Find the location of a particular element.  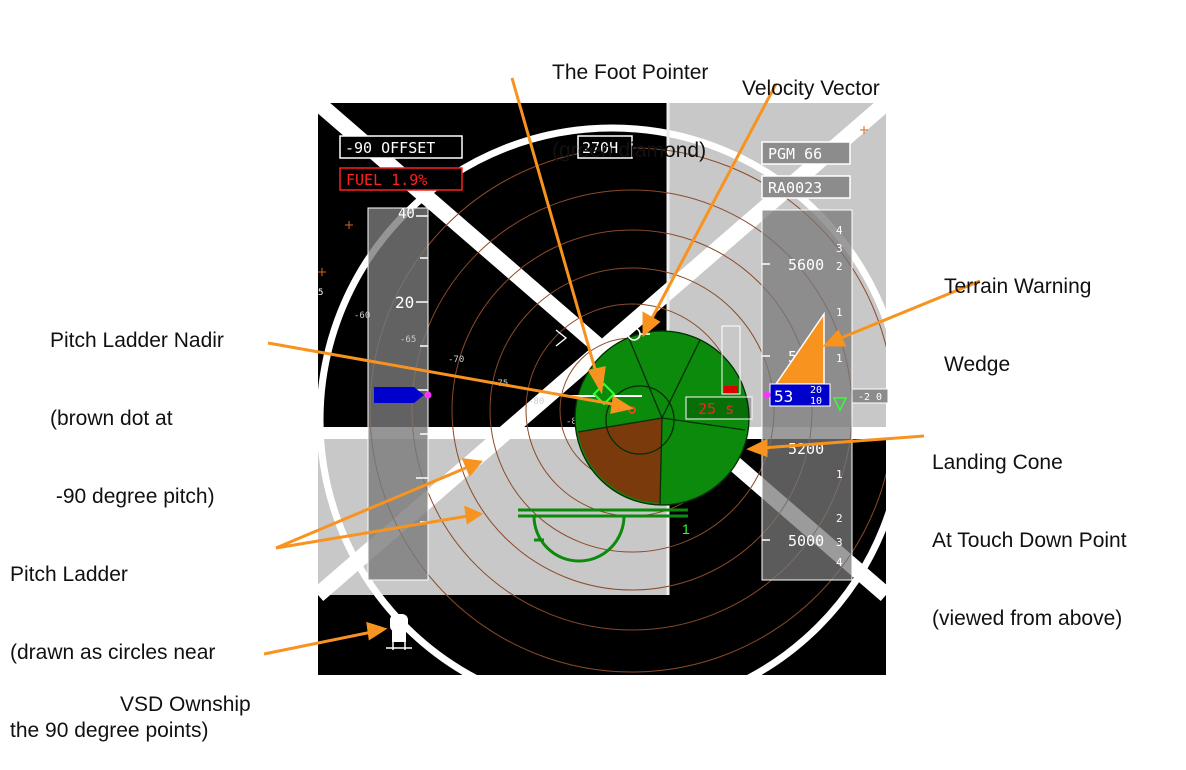

fuel-label: FUEL 1.9% is located at coordinates (386, 180).